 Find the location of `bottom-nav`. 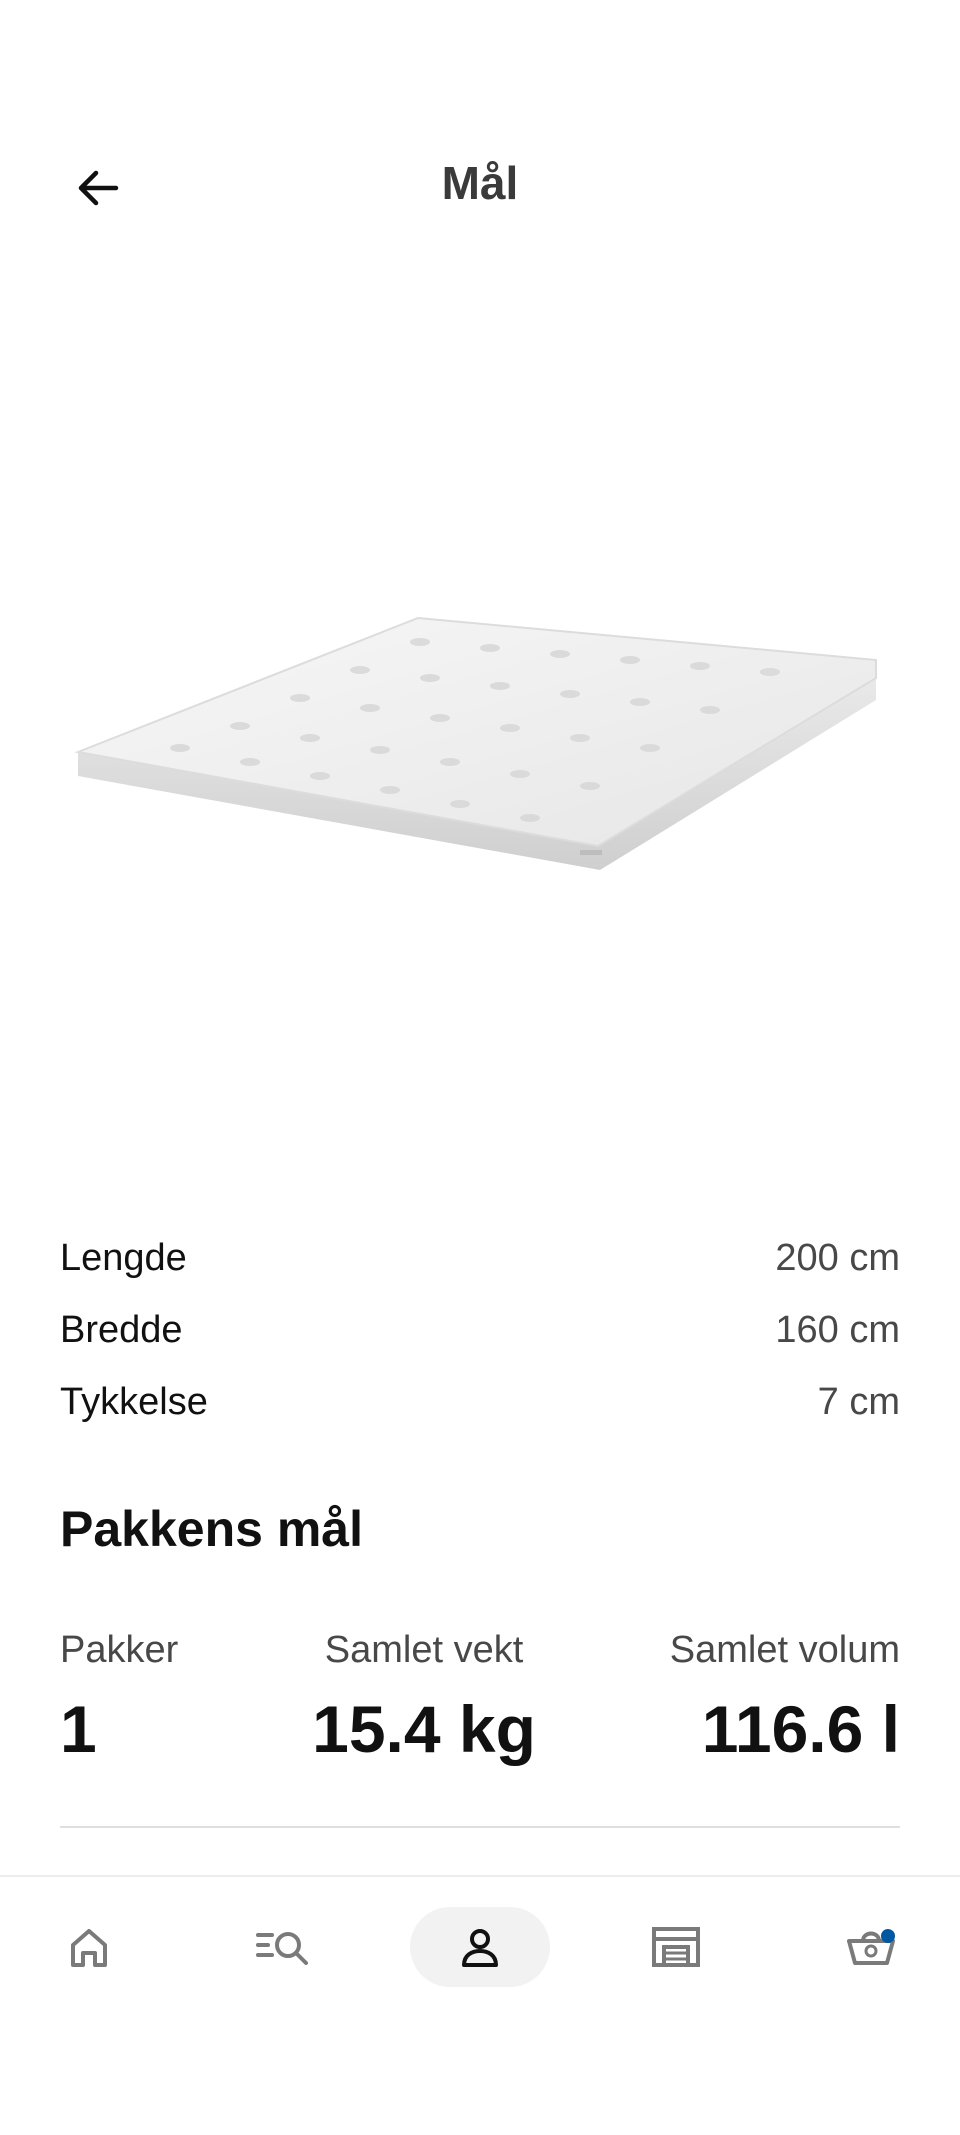

bottom-nav is located at coordinates (480, 2005).